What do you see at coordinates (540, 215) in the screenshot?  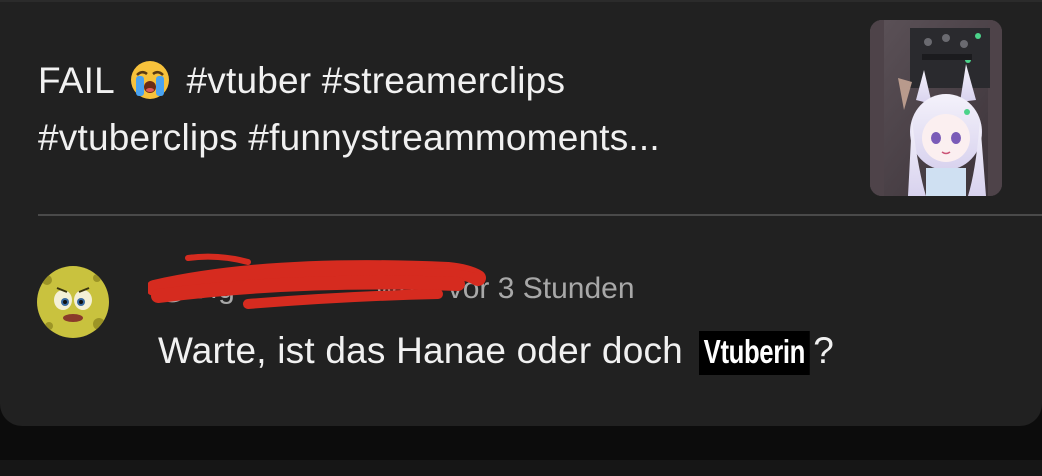 I see `section-divider` at bounding box center [540, 215].